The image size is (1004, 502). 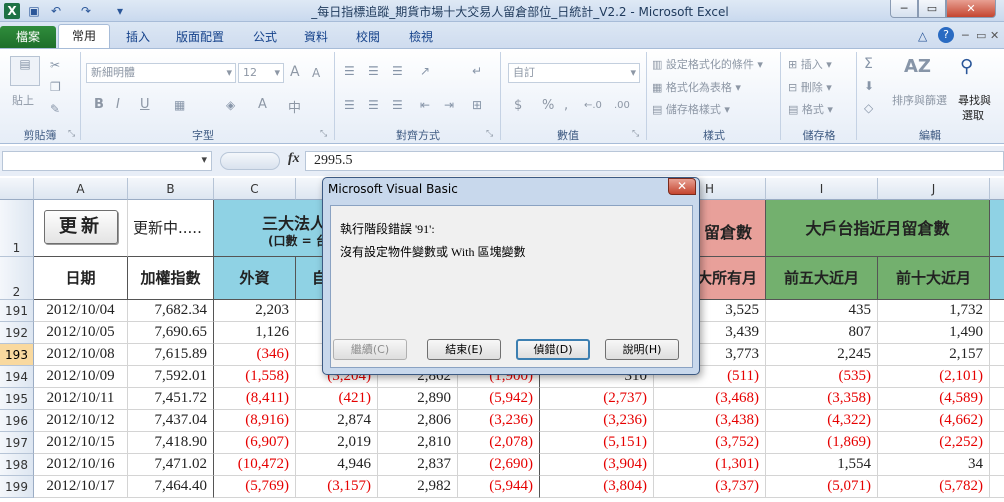 I want to click on tab-formulas: 公式, so click(x=265, y=37).